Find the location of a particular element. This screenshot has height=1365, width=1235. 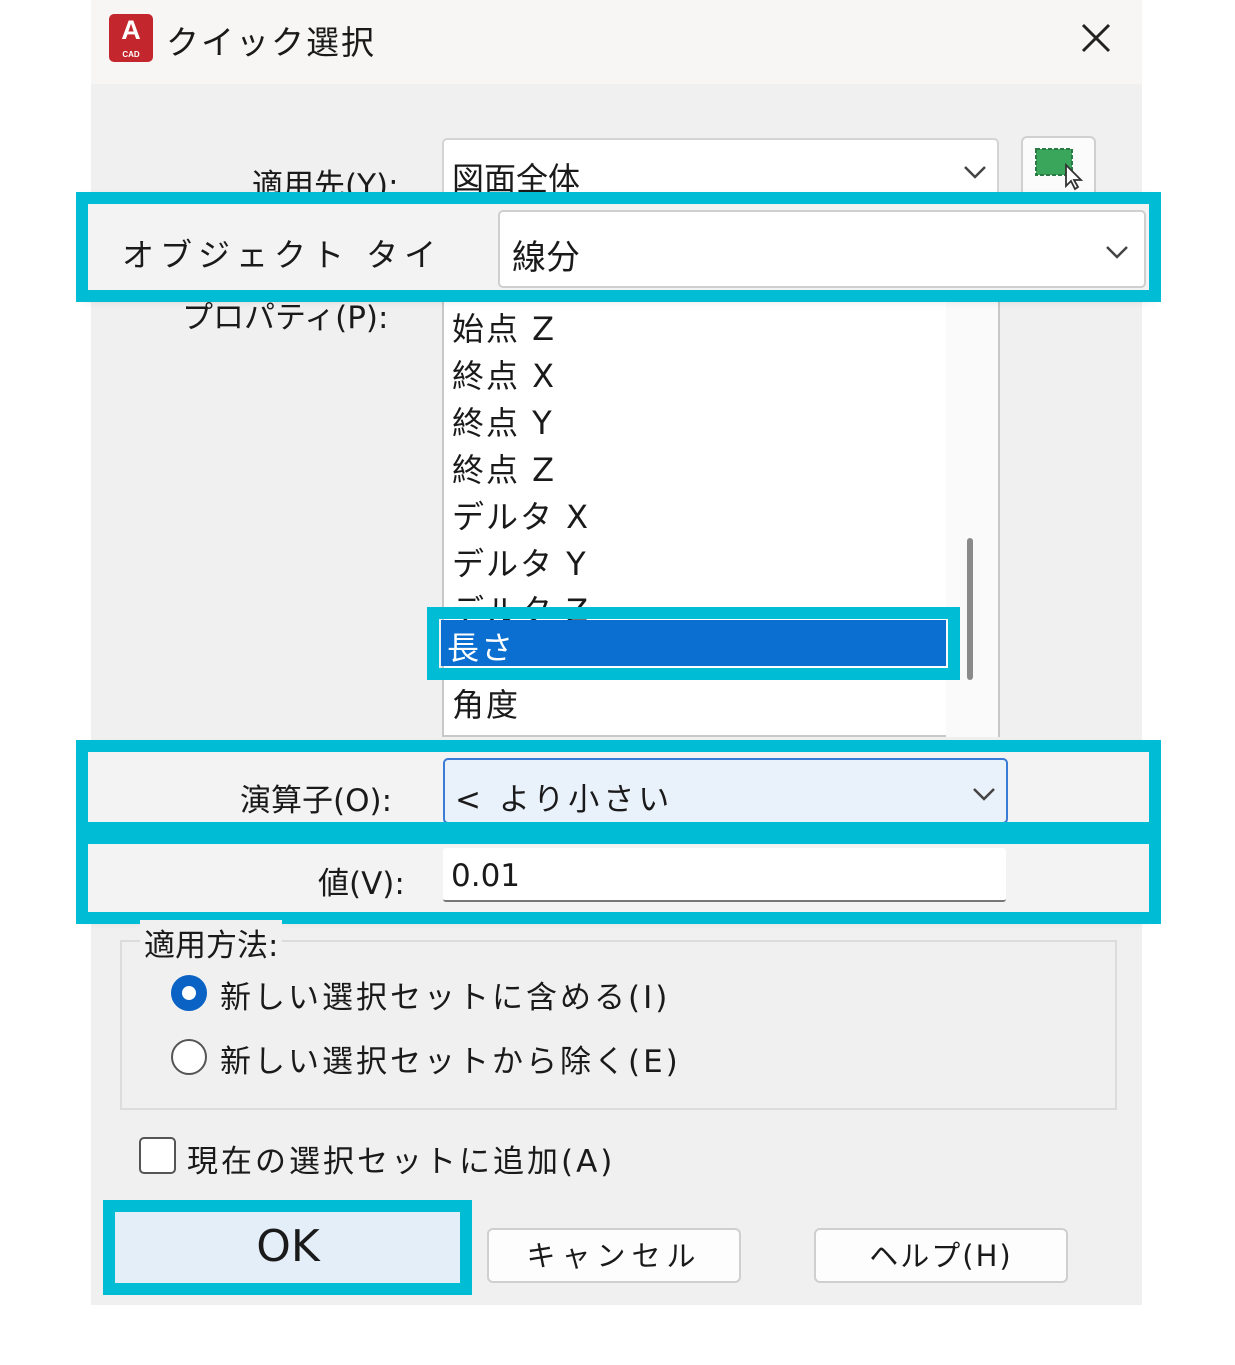

list-item: 終点 Y is located at coordinates (503, 421).